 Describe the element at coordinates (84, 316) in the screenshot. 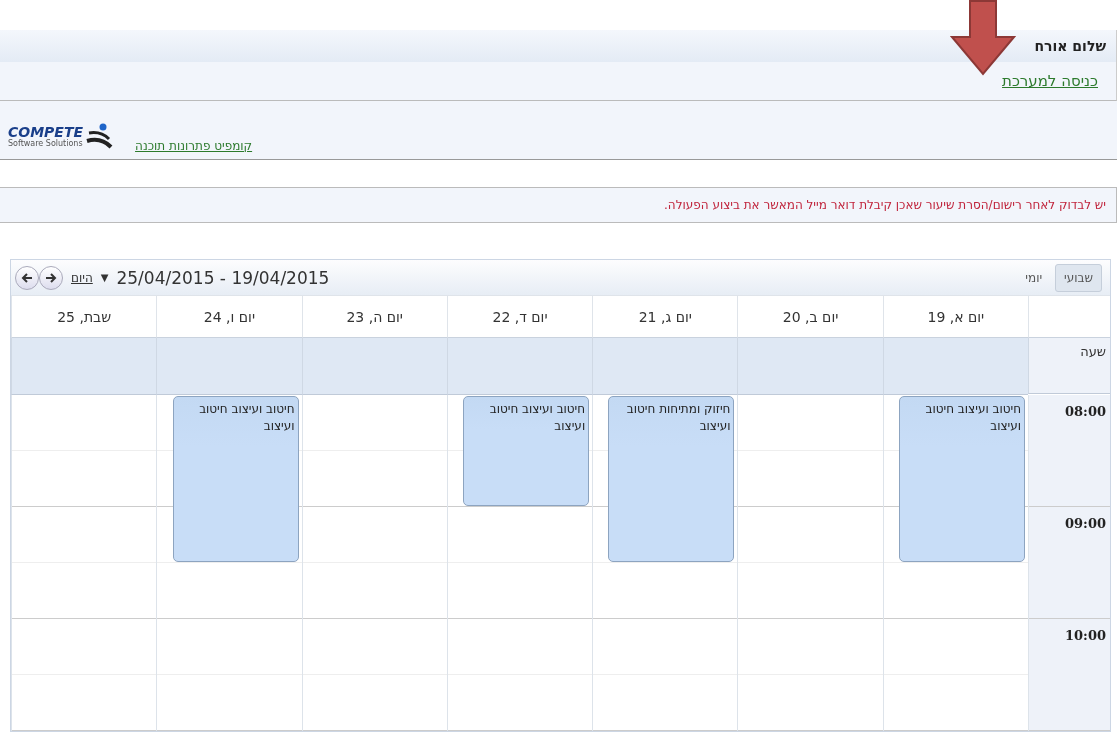

I see `day-header: שבת, 25` at that location.